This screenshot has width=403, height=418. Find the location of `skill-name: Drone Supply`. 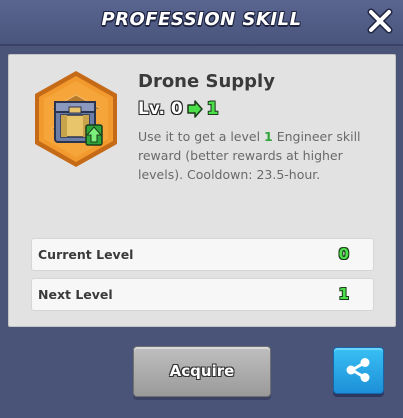

skill-name: Drone Supply is located at coordinates (206, 81).